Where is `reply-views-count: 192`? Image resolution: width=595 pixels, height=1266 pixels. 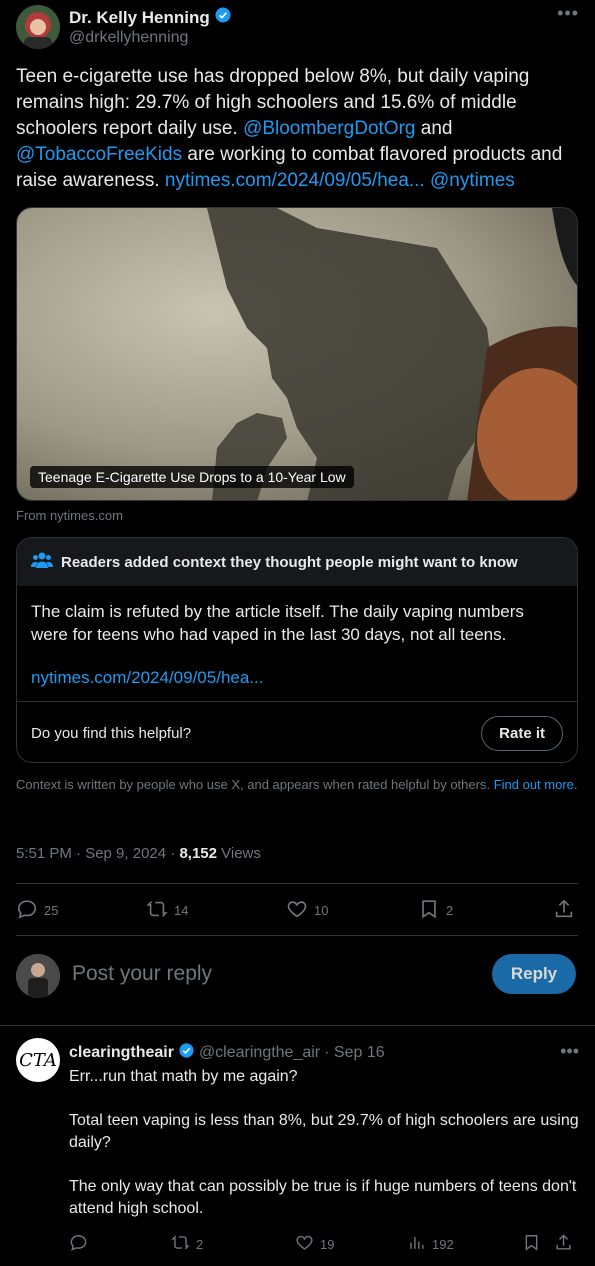
reply-views-count: 192 is located at coordinates (443, 1244).